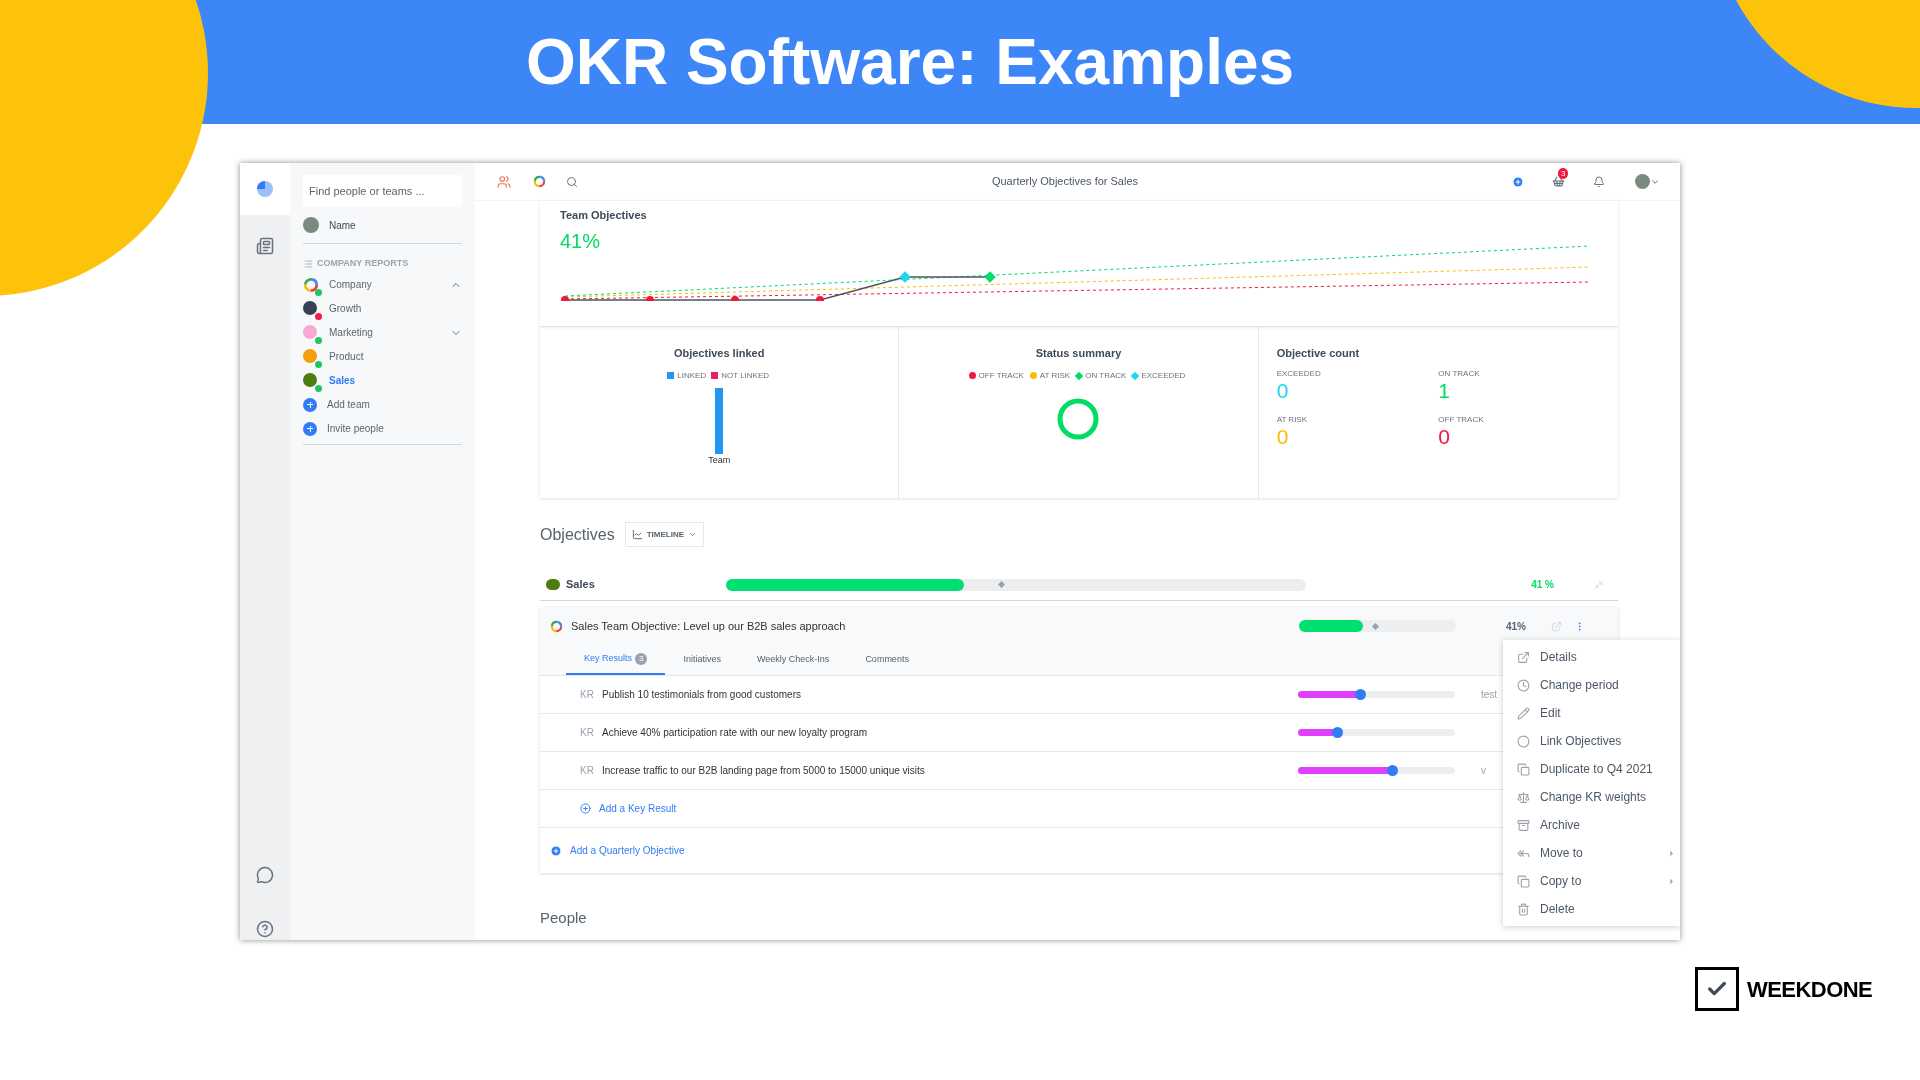  I want to click on card-title: Team Objectives, so click(604, 215).